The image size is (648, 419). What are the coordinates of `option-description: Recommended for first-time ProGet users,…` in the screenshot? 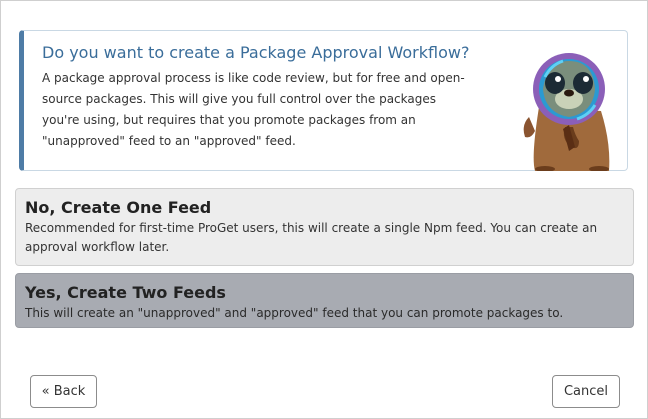 It's located at (311, 237).